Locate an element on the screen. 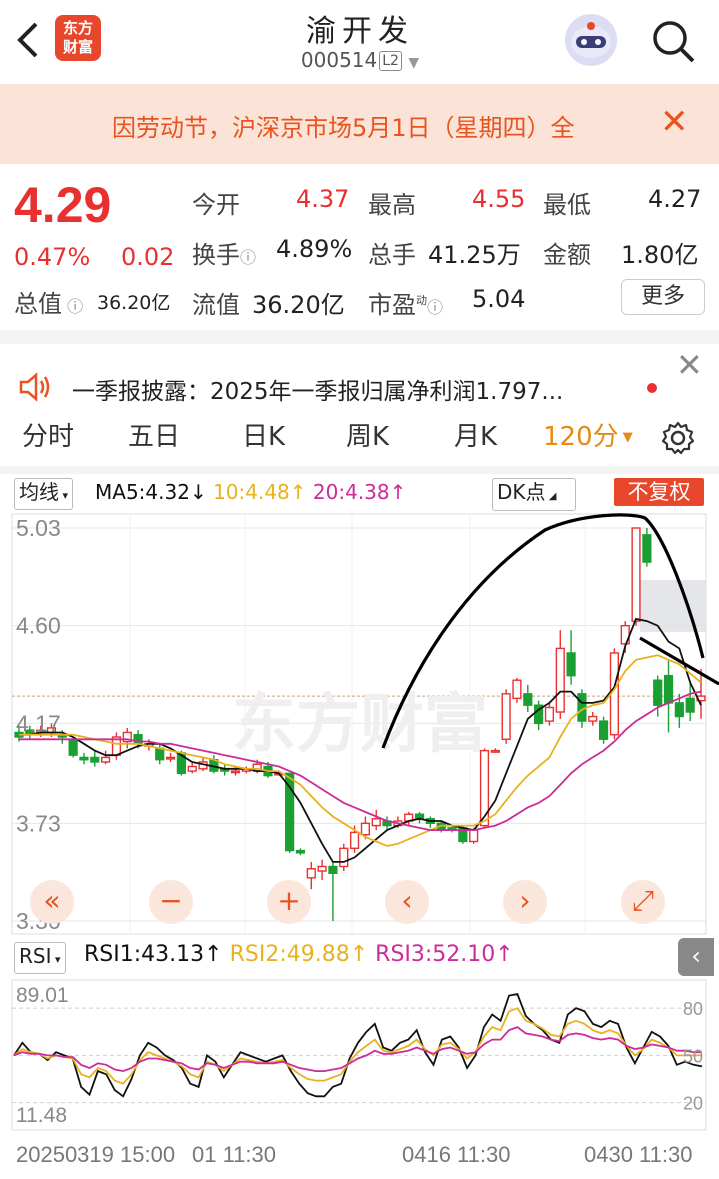 The height and width of the screenshot is (1179, 719). rsi3-line is located at coordinates (357, 1049).